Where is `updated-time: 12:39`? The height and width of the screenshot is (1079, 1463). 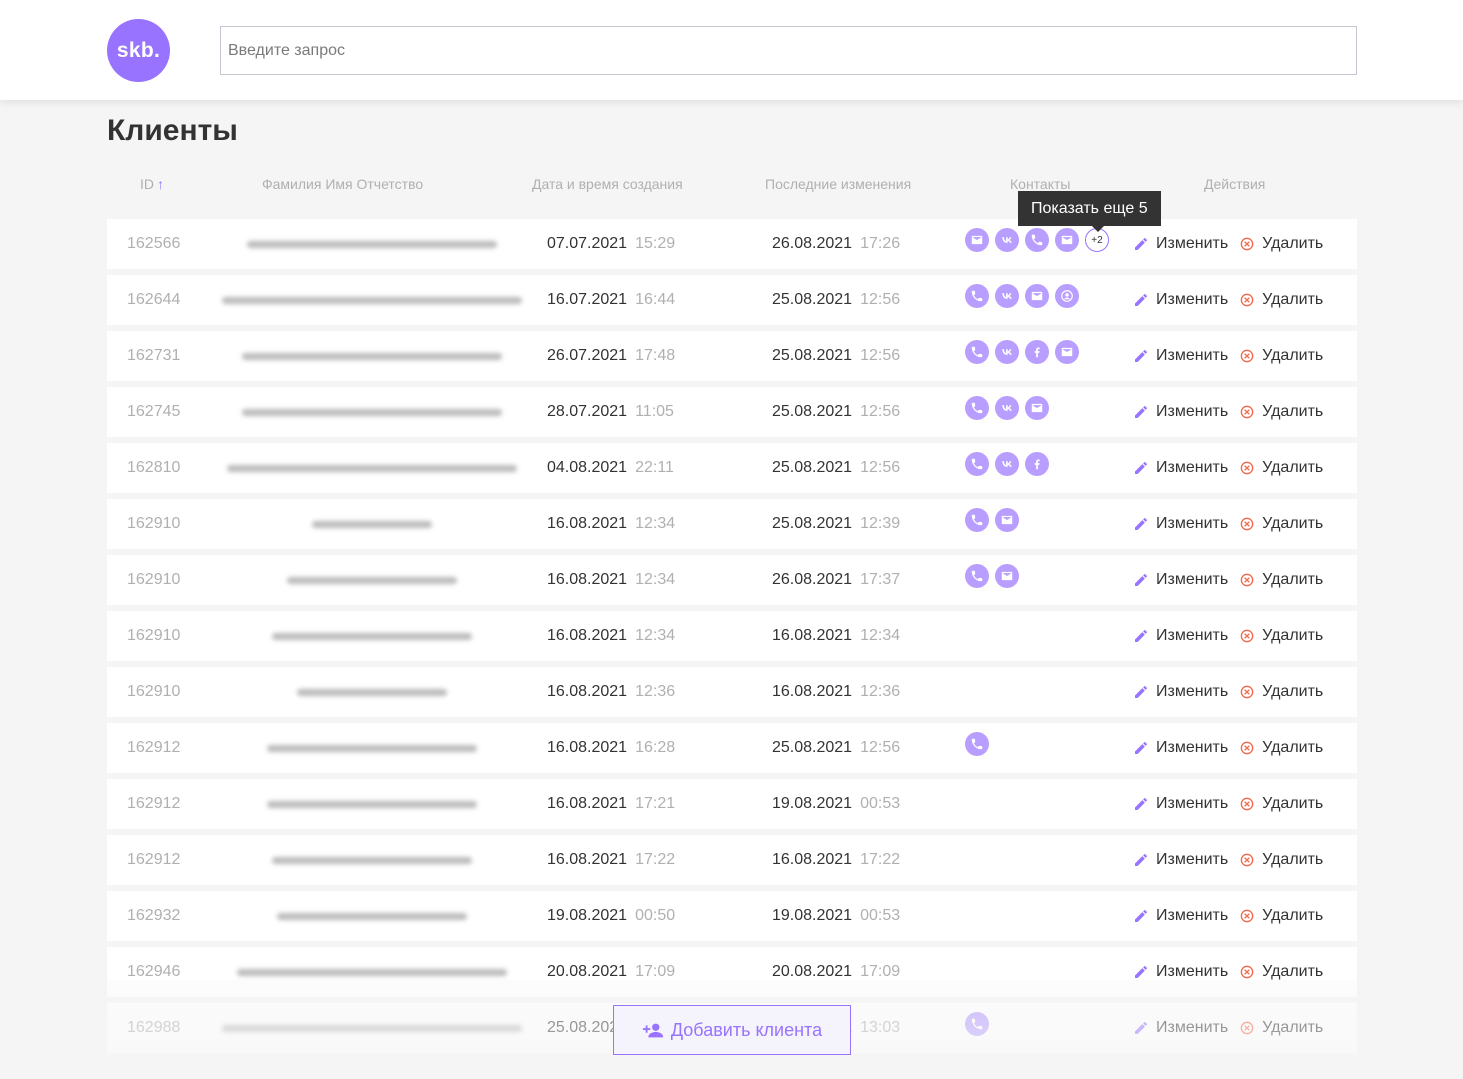
updated-time: 12:39 is located at coordinates (880, 523).